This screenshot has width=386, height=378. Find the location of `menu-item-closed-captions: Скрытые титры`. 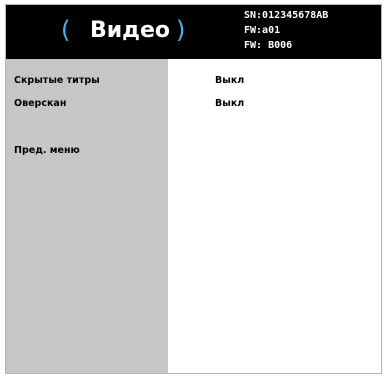

menu-item-closed-captions: Скрытые титры is located at coordinates (57, 80).